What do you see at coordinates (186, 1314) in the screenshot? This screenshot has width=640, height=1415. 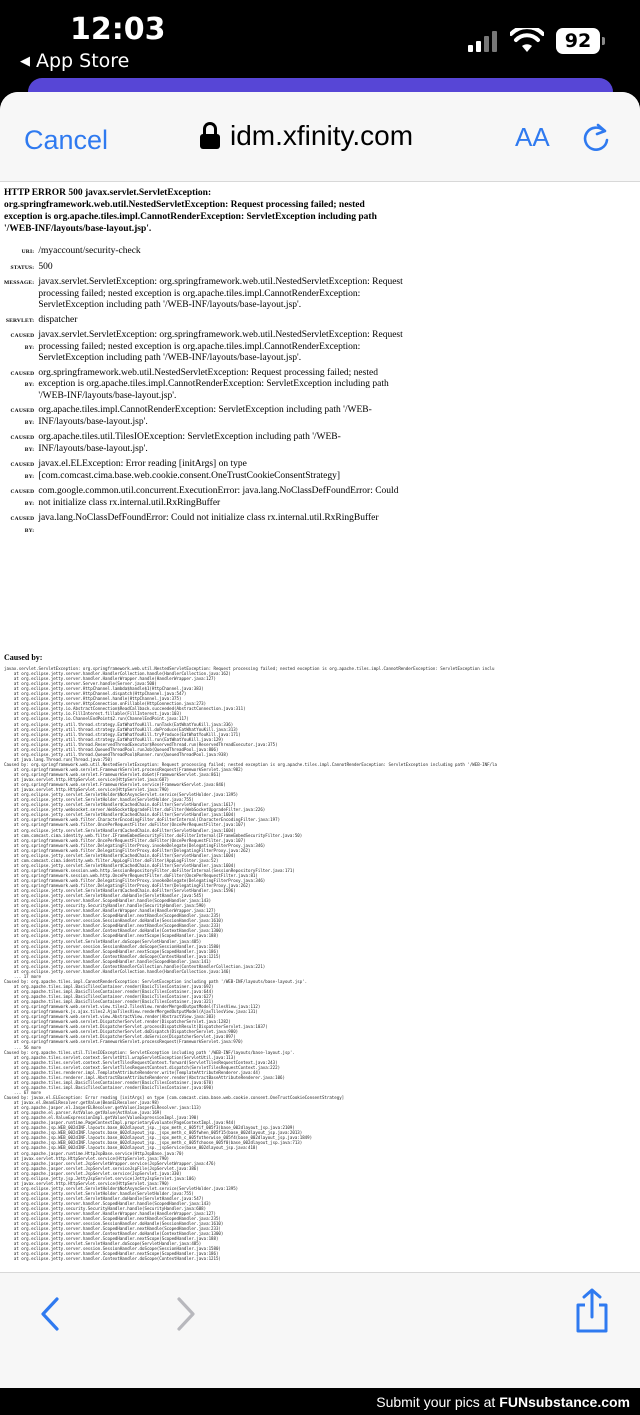 I see `forward-chevron-icon` at bounding box center [186, 1314].